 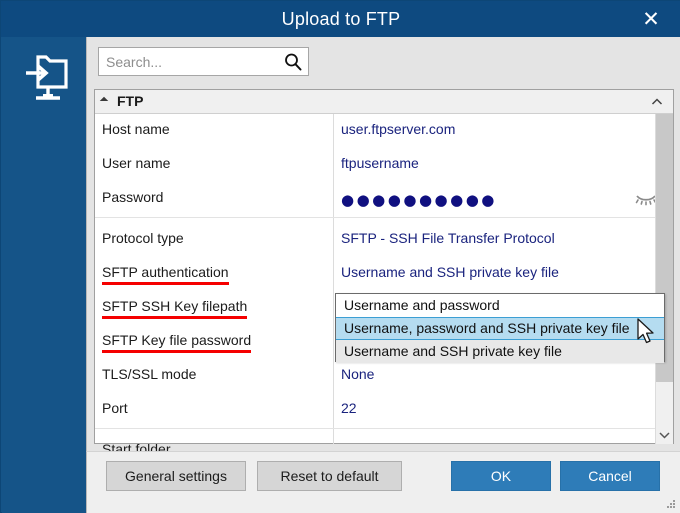 What do you see at coordinates (651, 19) in the screenshot?
I see `close-button: ✕` at bounding box center [651, 19].